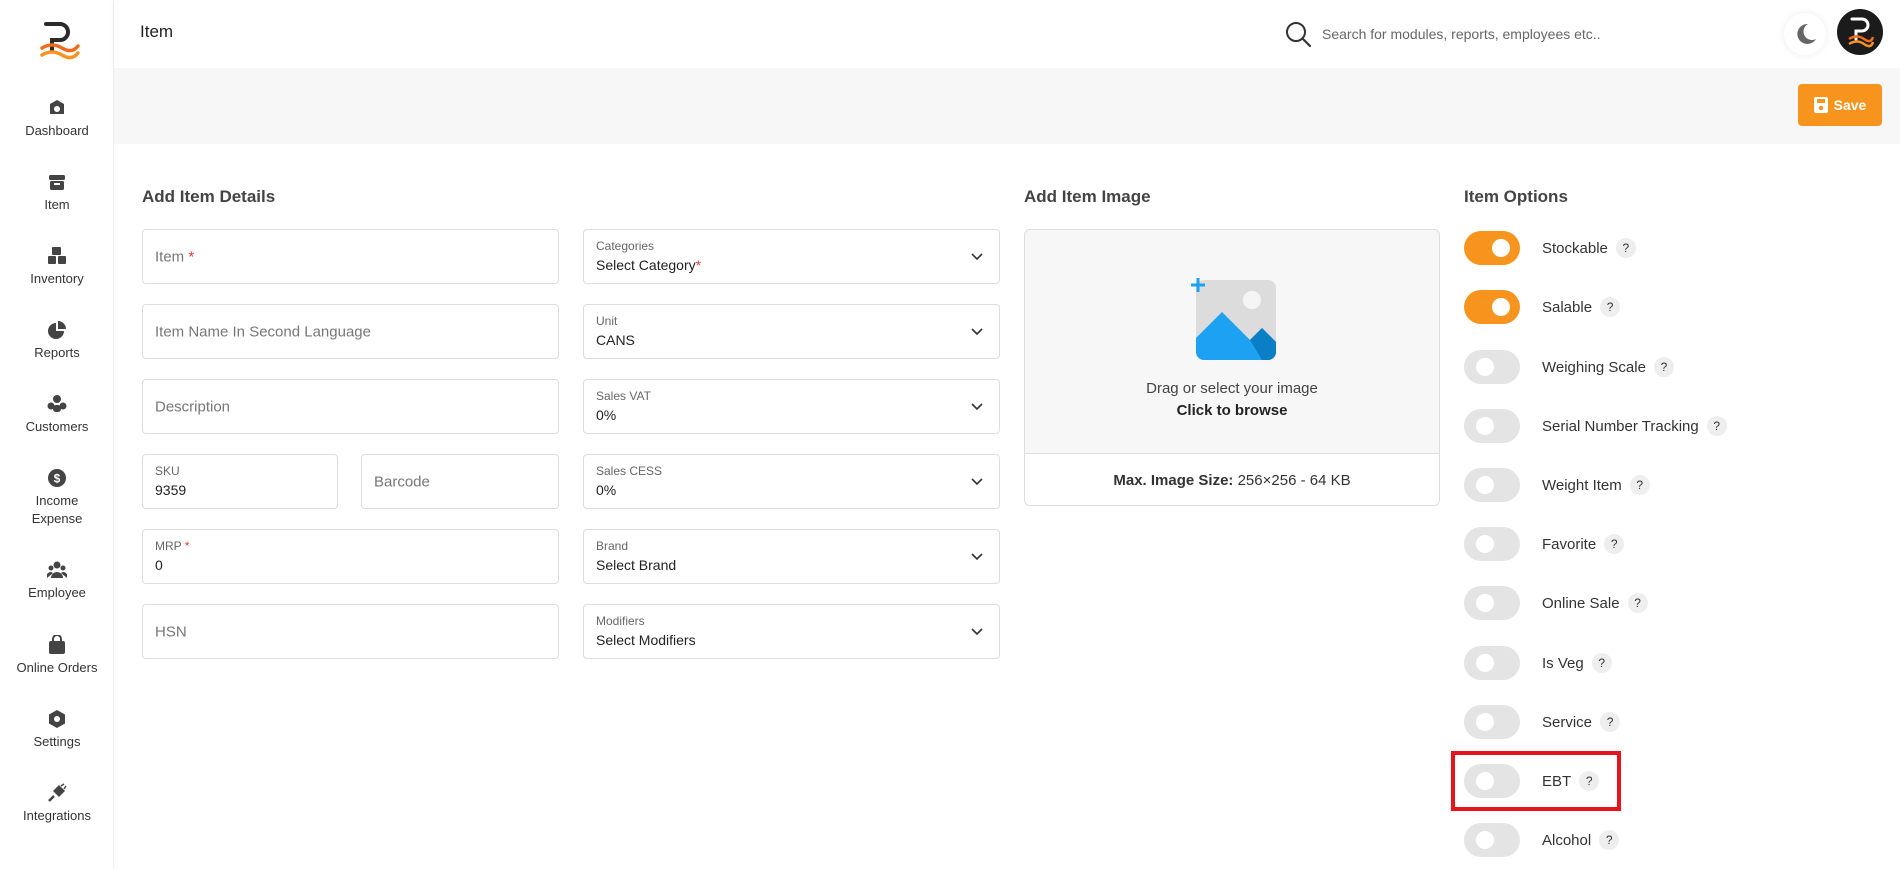 This screenshot has height=869, width=1900. What do you see at coordinates (791, 556) in the screenshot?
I see `brand-select: Brand Select Brand` at bounding box center [791, 556].